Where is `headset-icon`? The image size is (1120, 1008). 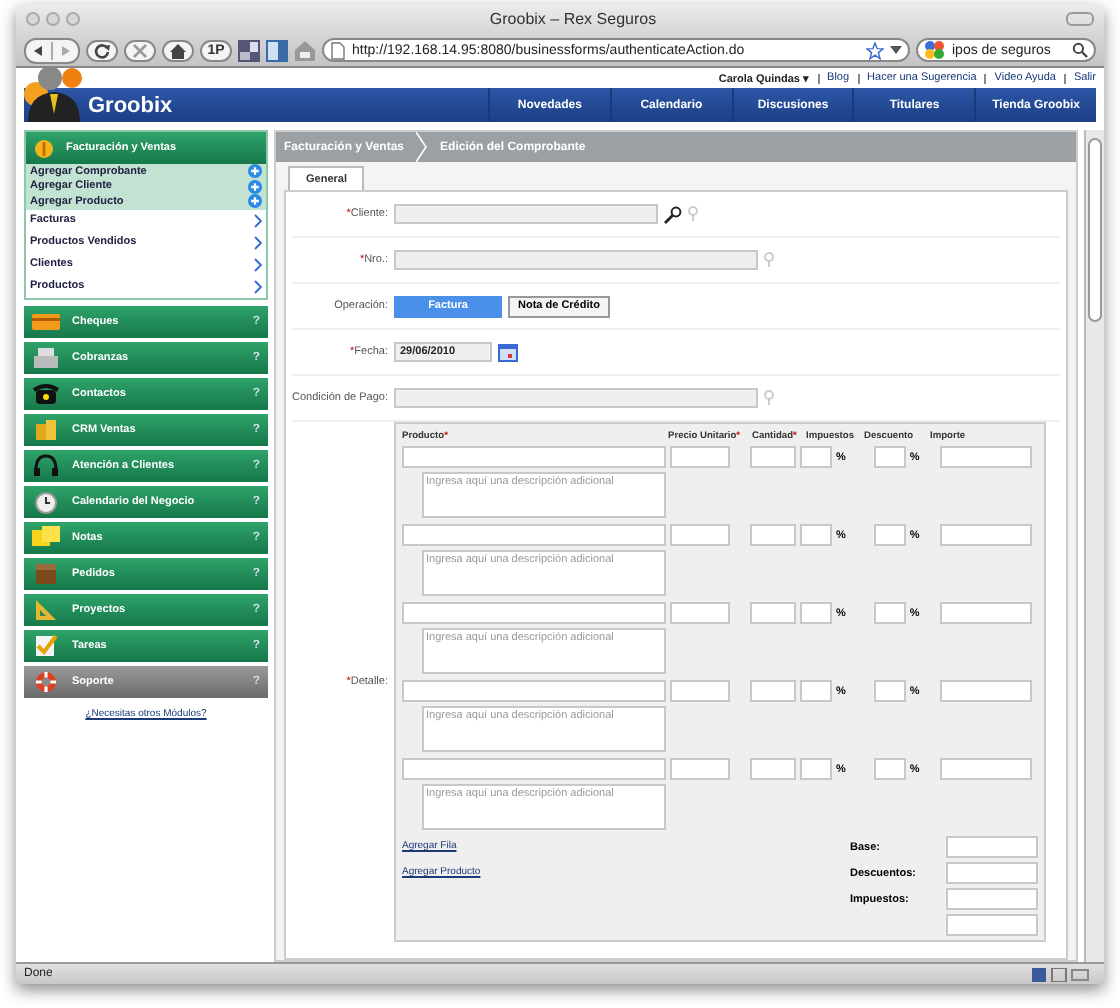 headset-icon is located at coordinates (46, 465).